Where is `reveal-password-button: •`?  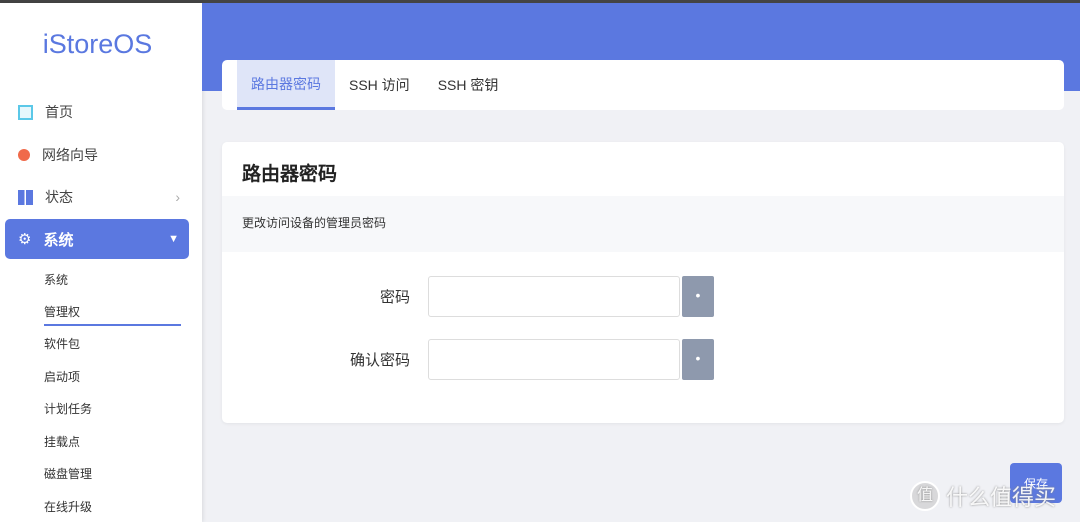 reveal-password-button: • is located at coordinates (698, 296).